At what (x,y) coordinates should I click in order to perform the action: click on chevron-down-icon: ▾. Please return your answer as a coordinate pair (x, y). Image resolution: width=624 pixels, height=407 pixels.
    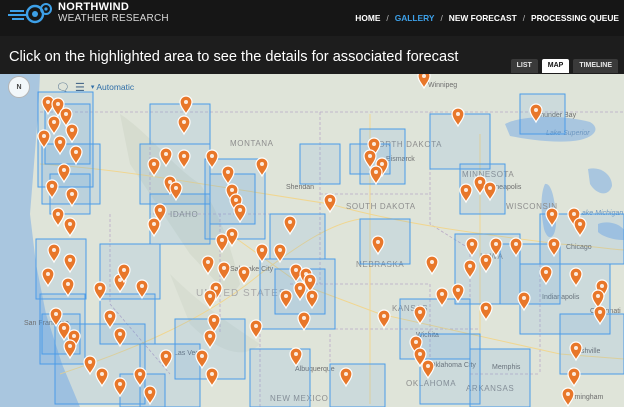
    Looking at the image, I should click on (92, 87).